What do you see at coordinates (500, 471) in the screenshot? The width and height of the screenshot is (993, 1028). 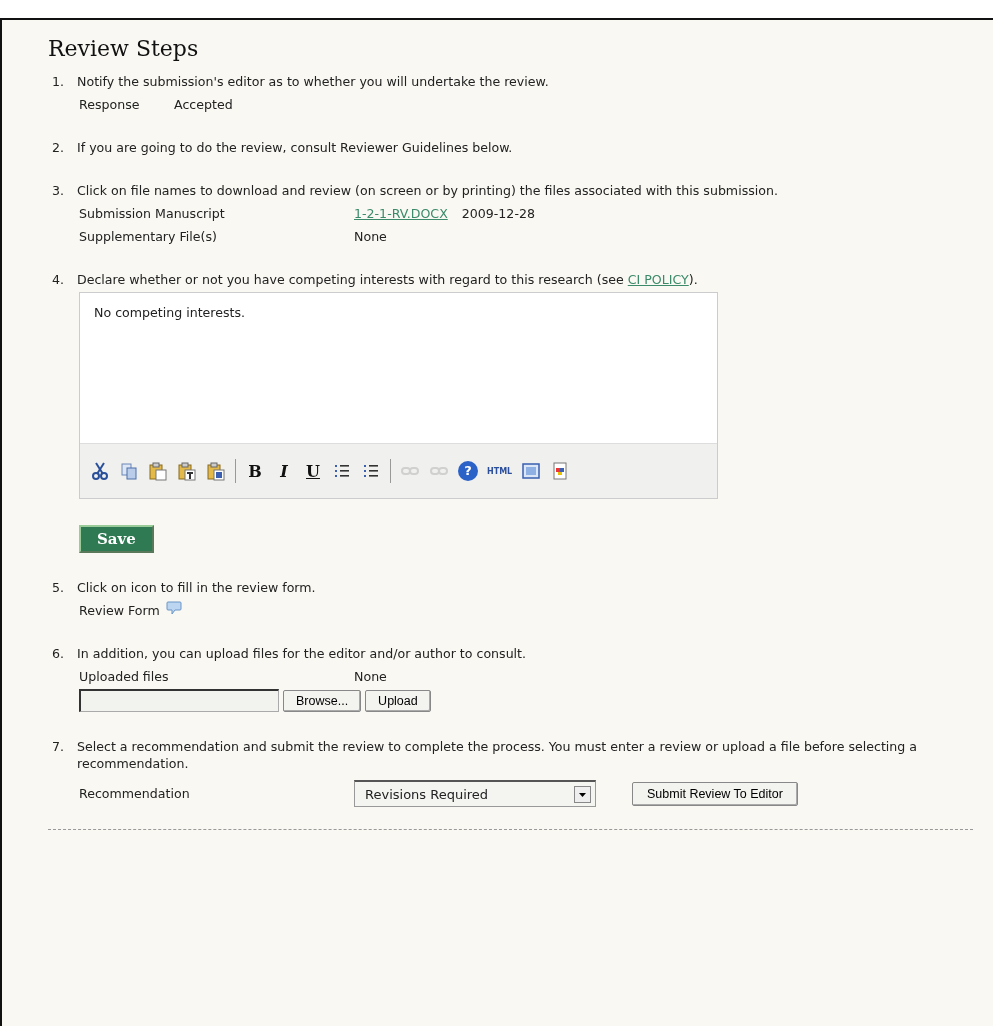 I see `html-button: HTML` at bounding box center [500, 471].